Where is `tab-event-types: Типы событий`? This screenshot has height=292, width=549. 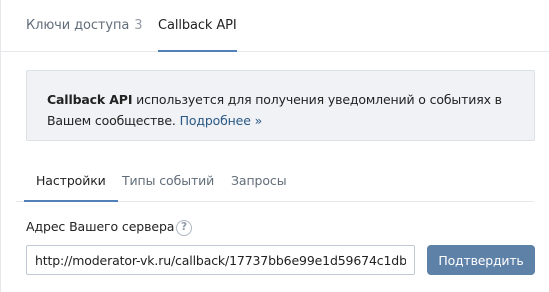 tab-event-types: Типы событий is located at coordinates (168, 180).